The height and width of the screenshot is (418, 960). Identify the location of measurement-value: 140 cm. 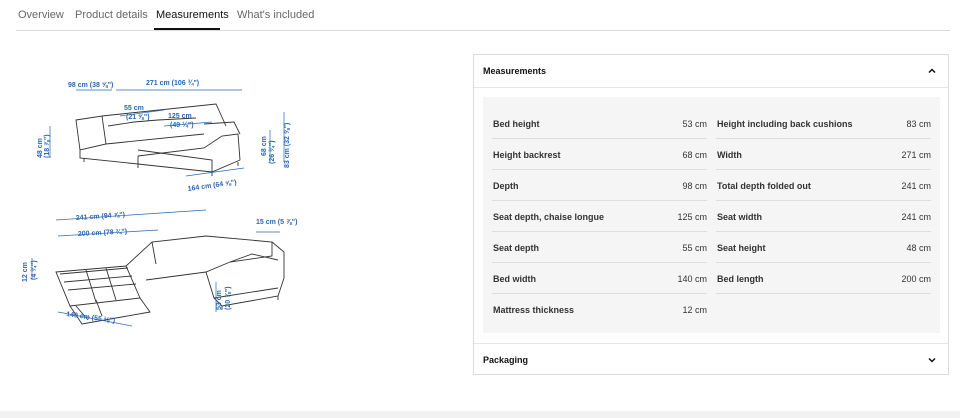
(692, 279).